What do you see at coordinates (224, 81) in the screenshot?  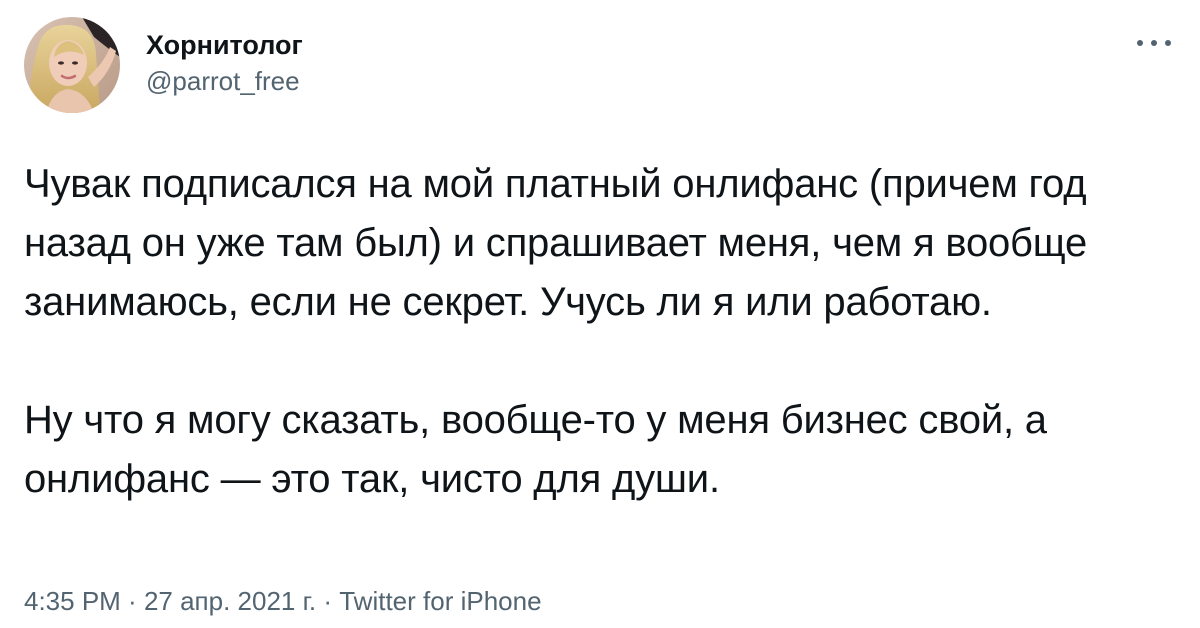 I see `author-handle: @parrot_free` at bounding box center [224, 81].